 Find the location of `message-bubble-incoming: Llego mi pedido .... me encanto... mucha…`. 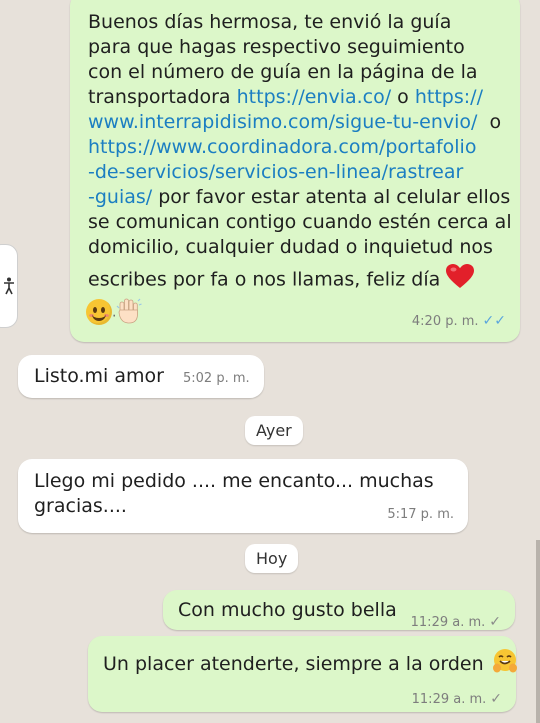

message-bubble-incoming: Llego mi pedido .... me encanto... mucha… is located at coordinates (243, 496).